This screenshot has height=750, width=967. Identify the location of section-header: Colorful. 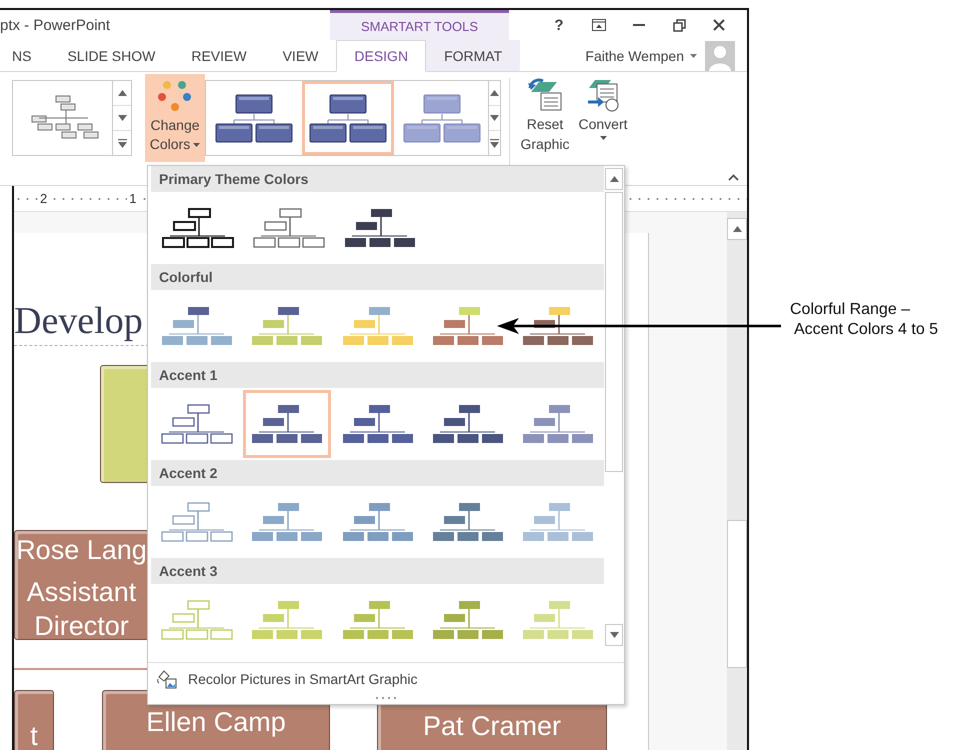
(377, 277).